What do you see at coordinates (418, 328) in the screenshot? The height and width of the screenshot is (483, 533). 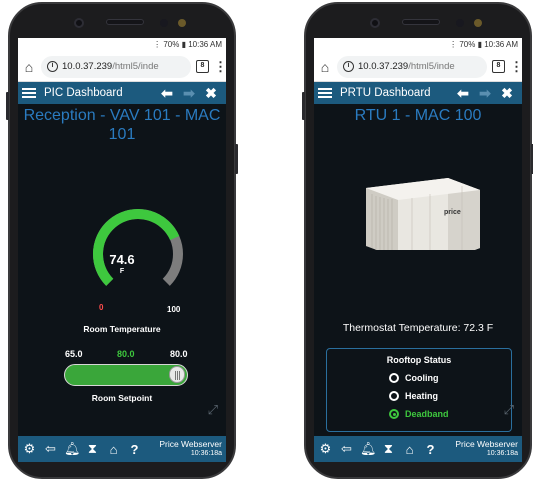 I see `thermostat-temperature: Thermostat Temperature: 72.3 F` at bounding box center [418, 328].